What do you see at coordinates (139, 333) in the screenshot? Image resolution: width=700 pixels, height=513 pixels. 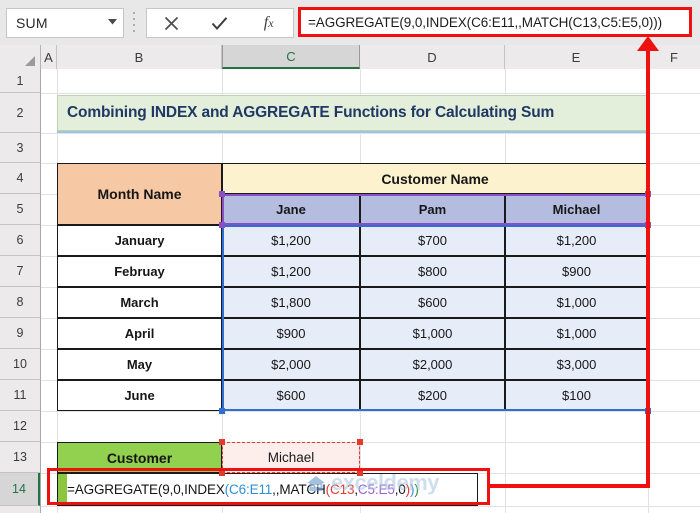 I see `table-row: April` at bounding box center [139, 333].